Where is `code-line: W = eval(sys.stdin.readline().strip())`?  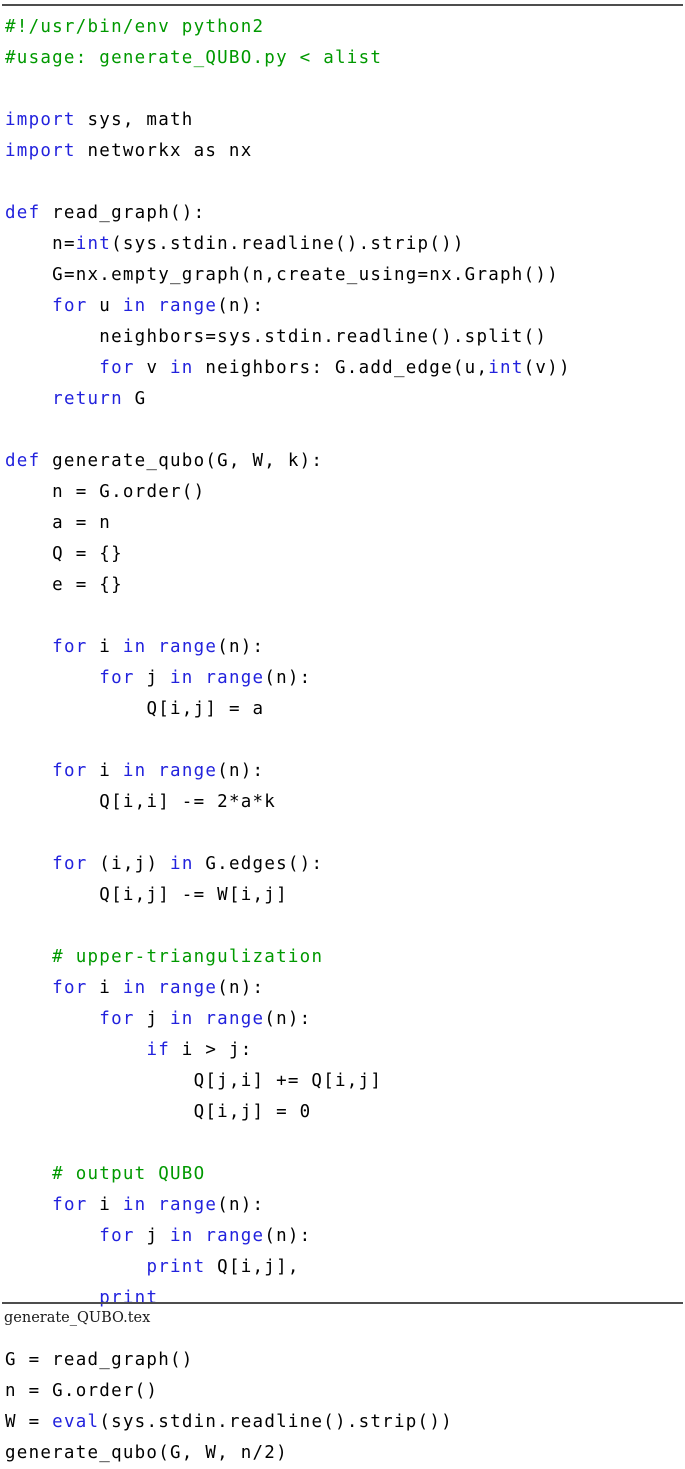
code-line: W = eval(sys.stdin.readline().strip()) is located at coordinates (342, 1422).